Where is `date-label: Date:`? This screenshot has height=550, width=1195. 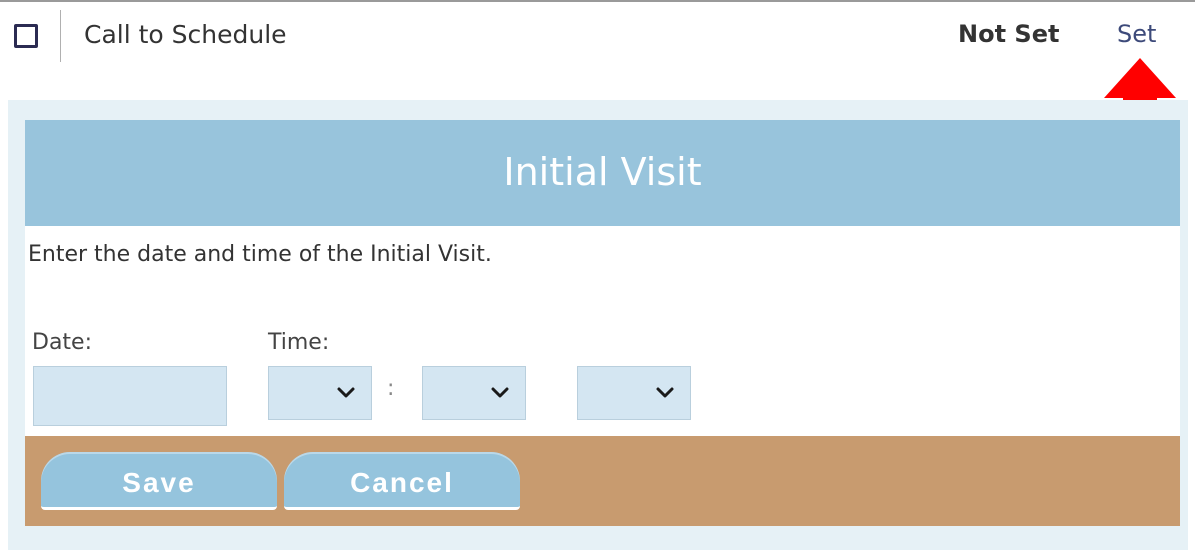 date-label: Date: is located at coordinates (62, 342).